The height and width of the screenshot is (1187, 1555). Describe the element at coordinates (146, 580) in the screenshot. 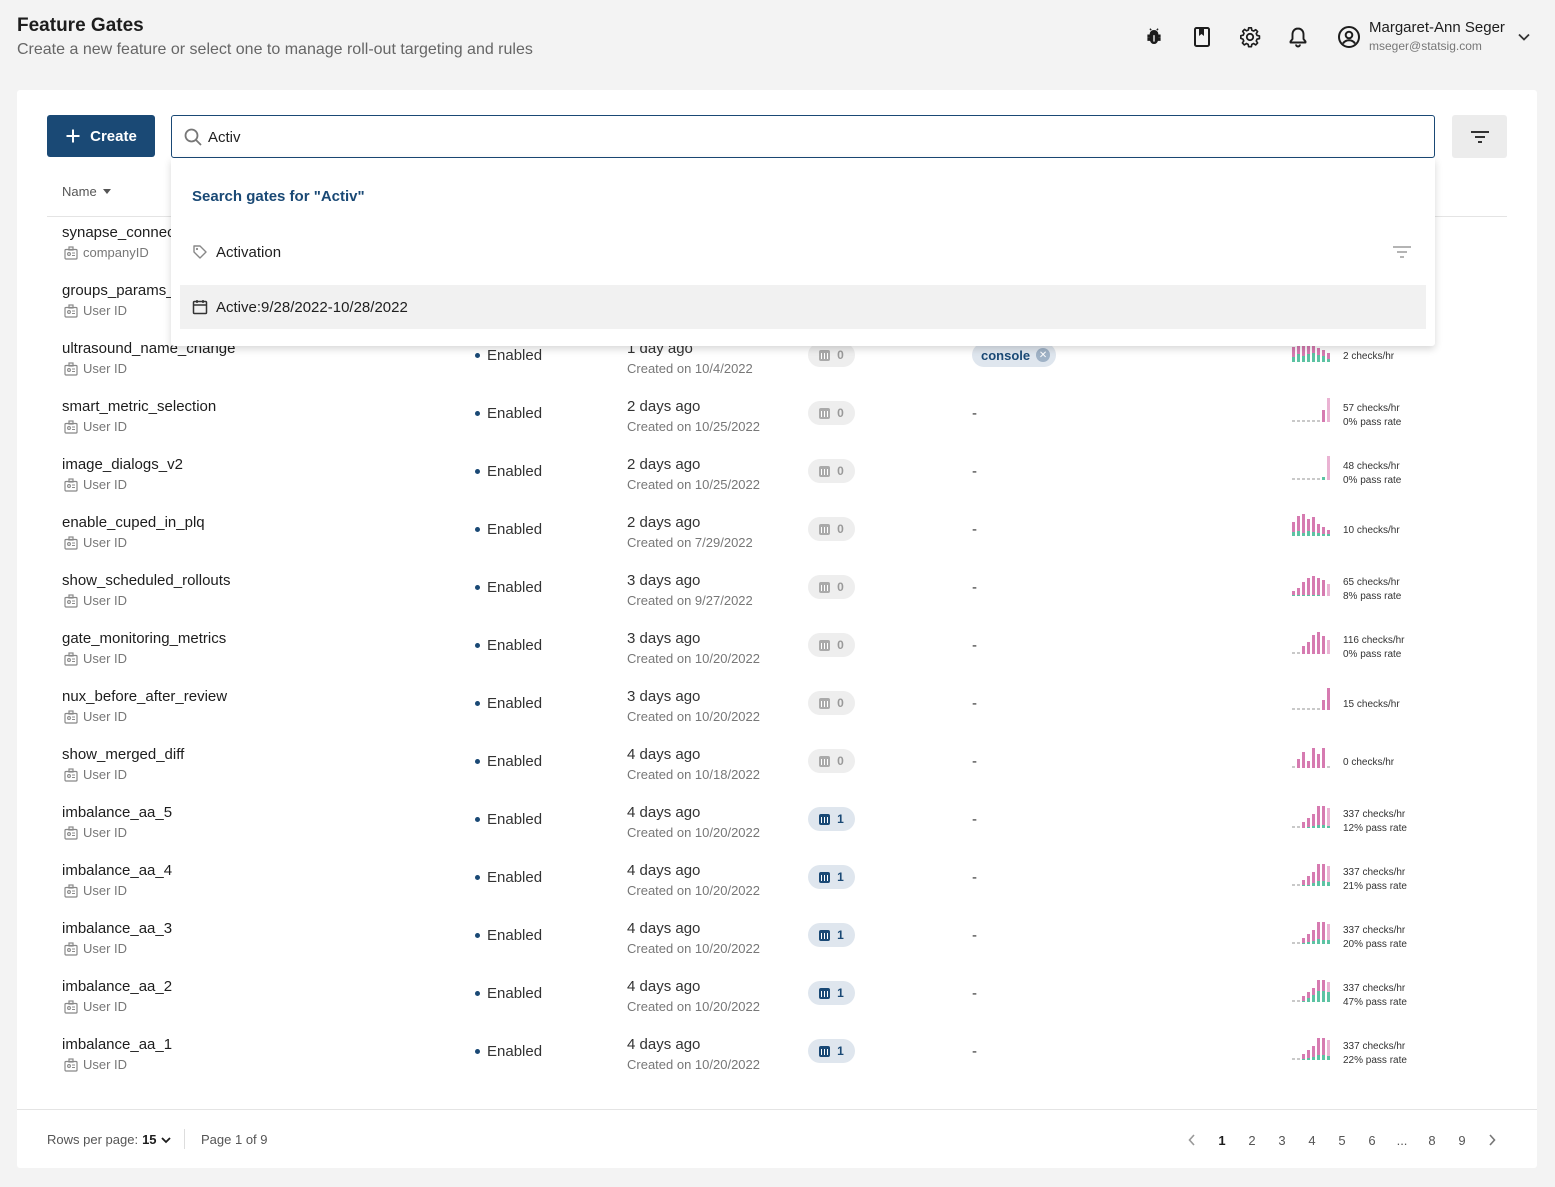

I see `gate-name: show_scheduled_rollouts` at that location.